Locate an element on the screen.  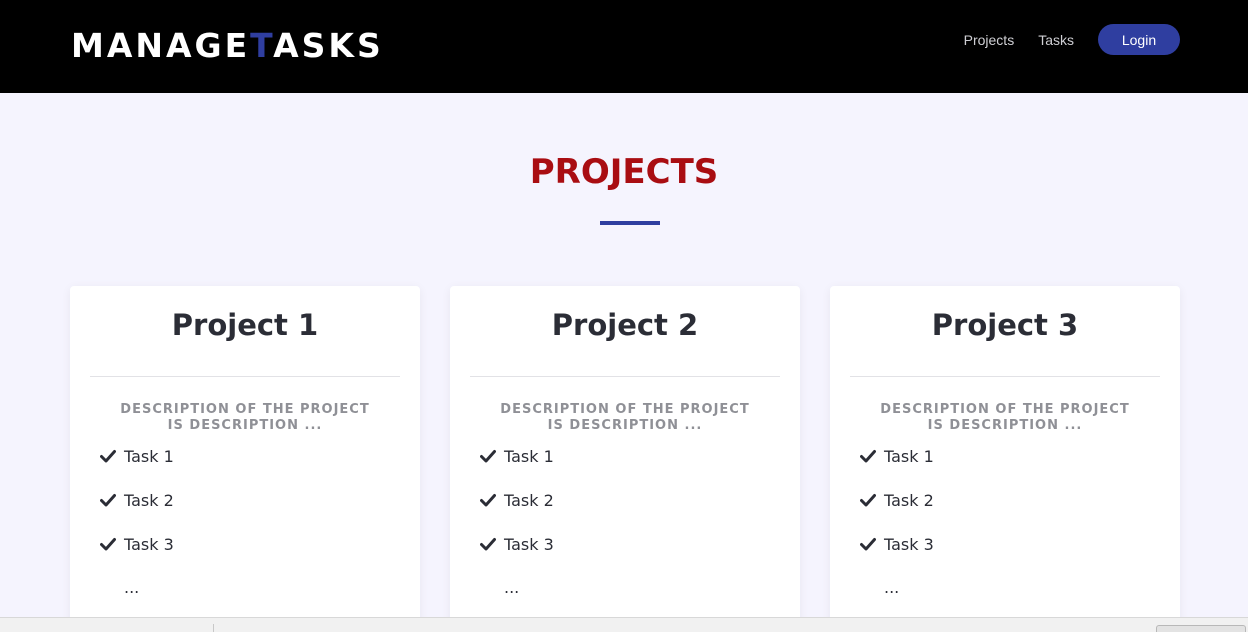
nav-menu: Projects Tasks Login is located at coordinates (1072, 39).